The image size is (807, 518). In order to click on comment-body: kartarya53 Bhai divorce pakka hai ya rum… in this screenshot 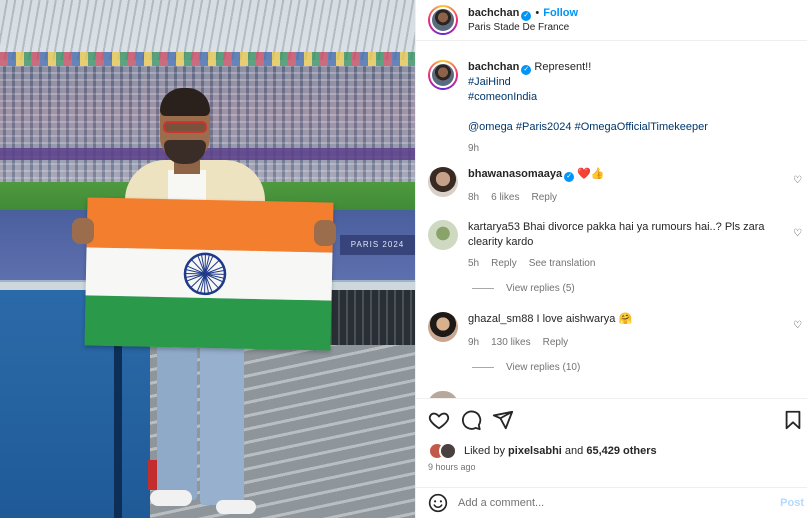, I will do `click(627, 245)`.